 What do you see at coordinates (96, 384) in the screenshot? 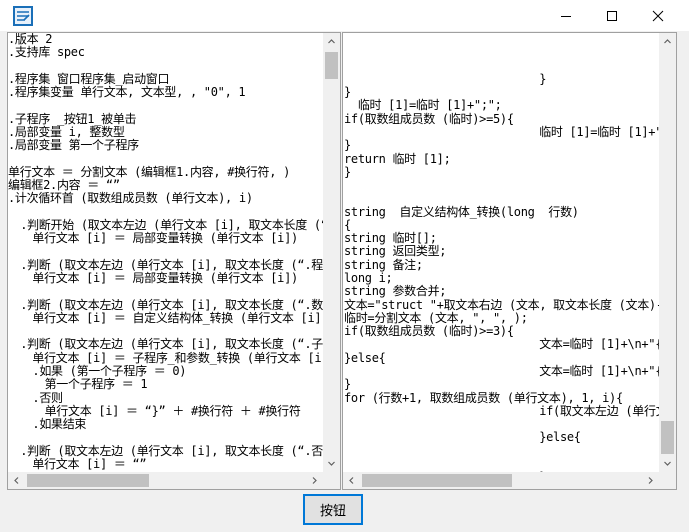
I see `code-line: 第一个子程序 ＝ 1` at bounding box center [96, 384].